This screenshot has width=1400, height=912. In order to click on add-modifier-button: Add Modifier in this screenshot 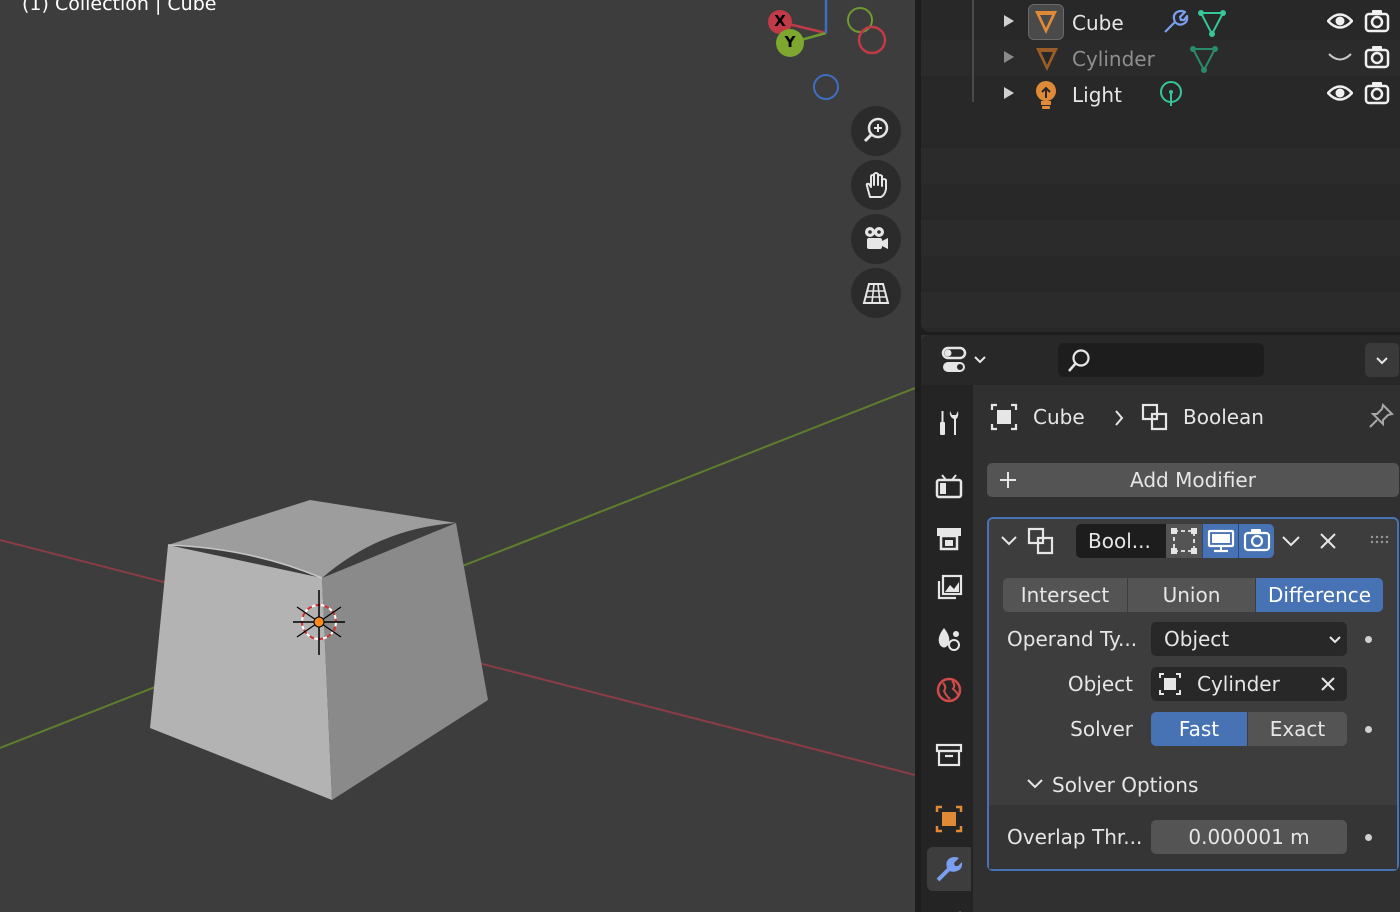, I will do `click(1193, 480)`.